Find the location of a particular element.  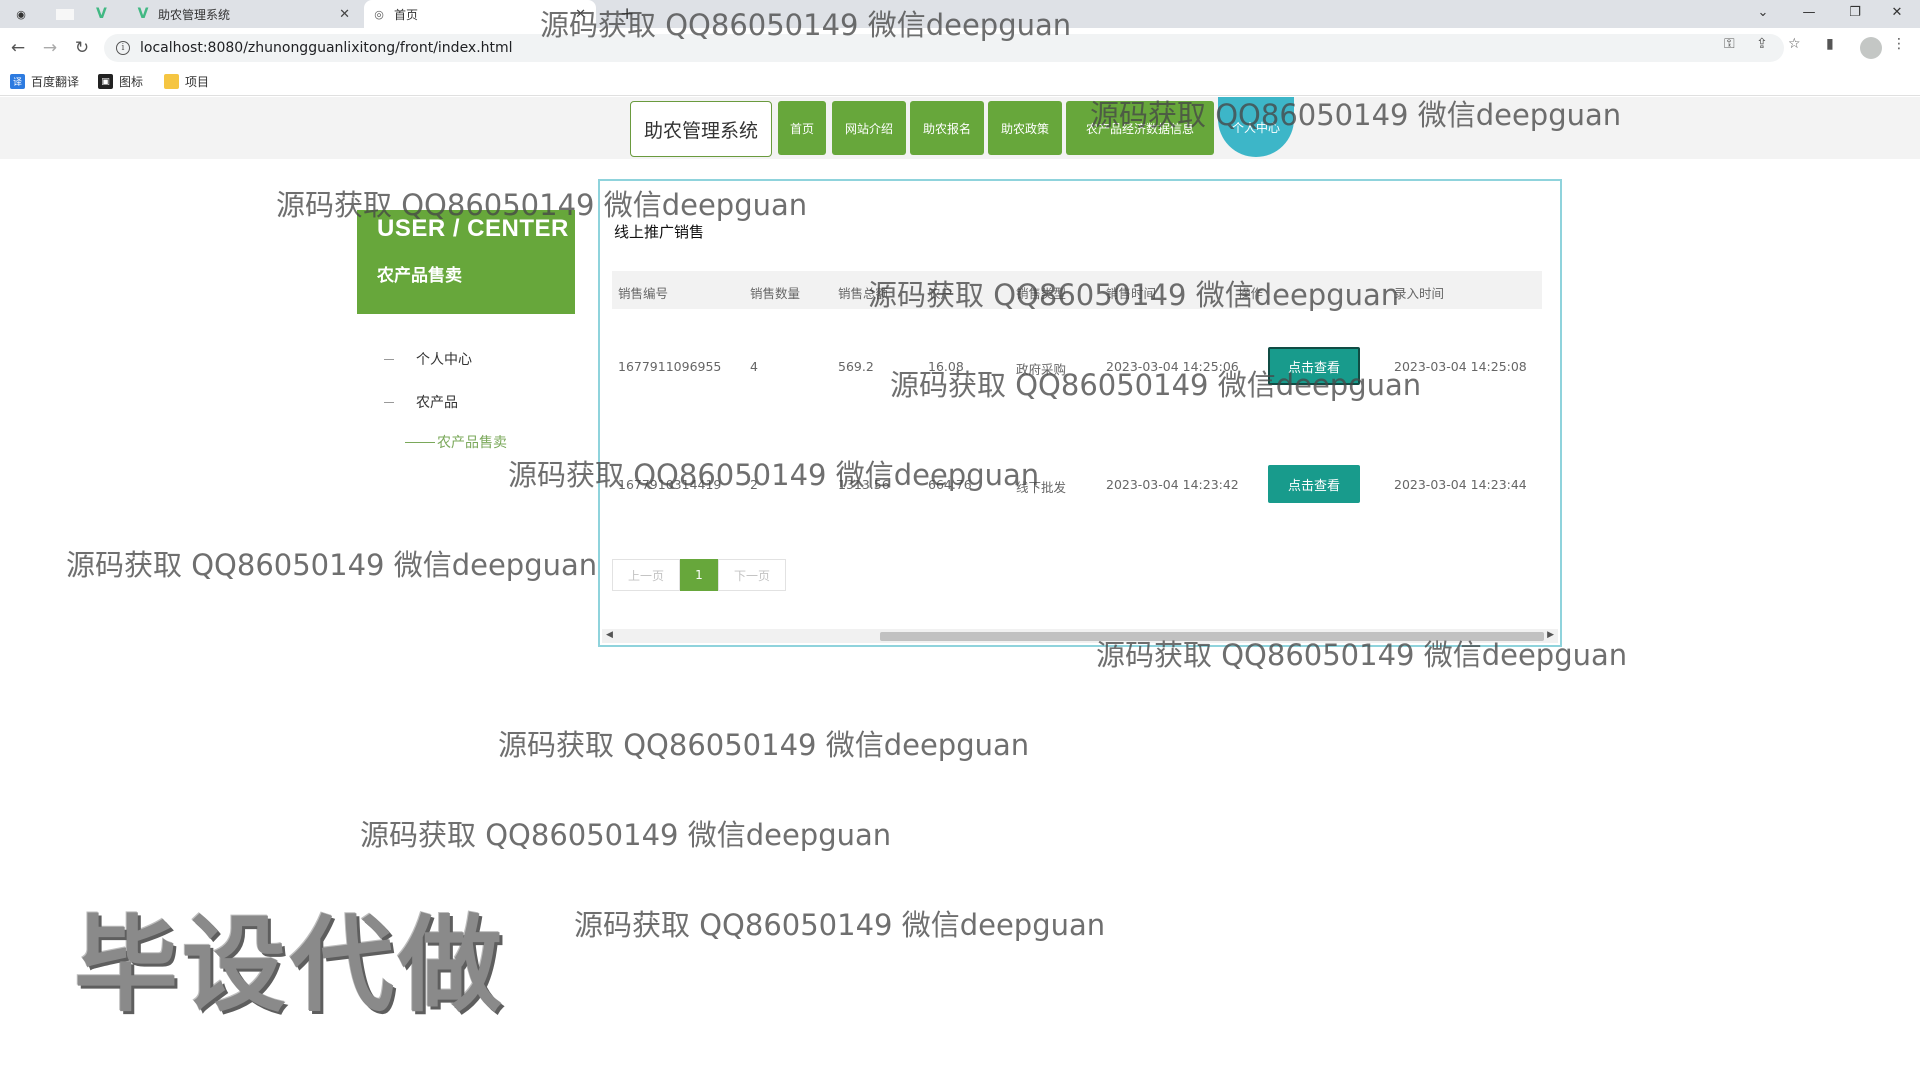

table-header: 销售编号 销售数量 销售总额 农户 销售类型 销售时间 操作 录入时间 is located at coordinates (1077, 290).